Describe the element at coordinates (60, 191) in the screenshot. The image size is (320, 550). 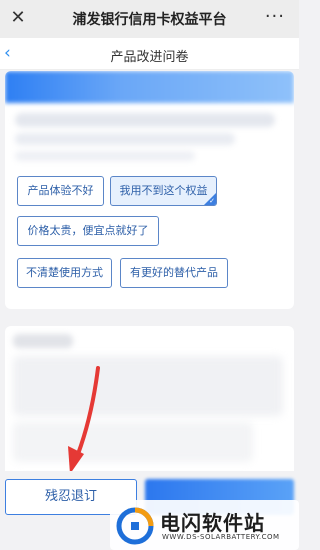
I see `option-product-experience: 产品体验不好` at that location.